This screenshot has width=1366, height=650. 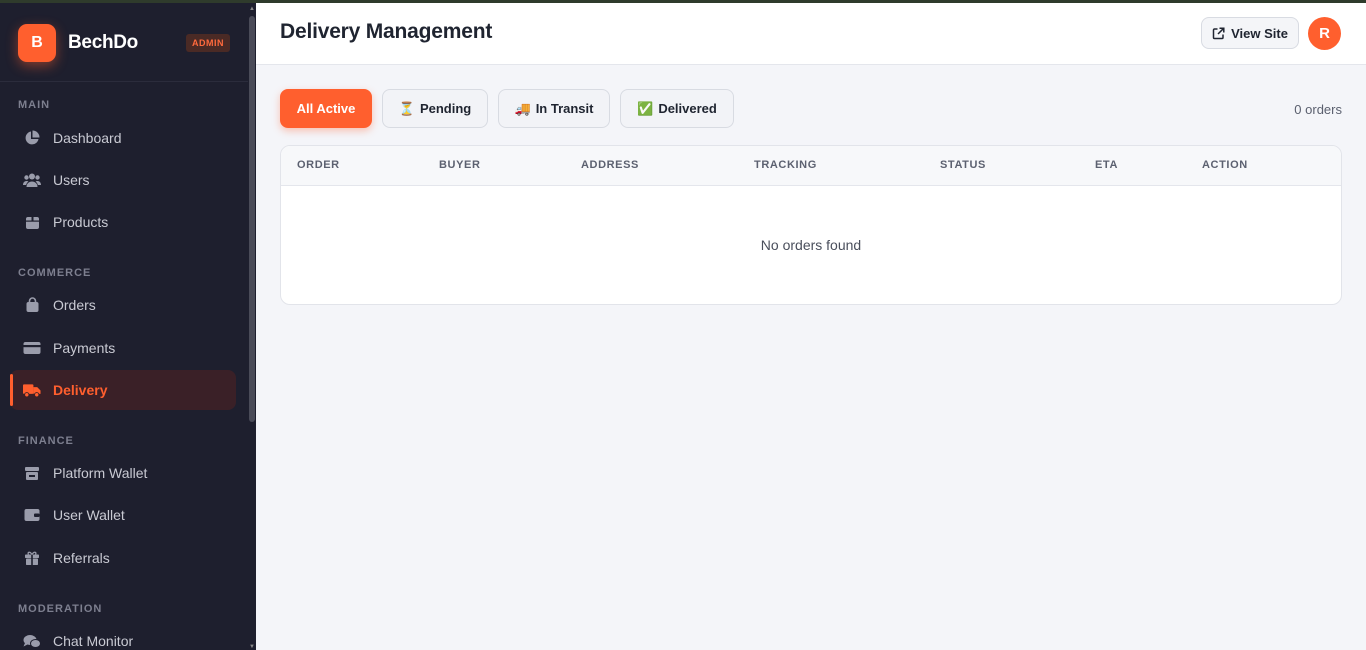 I want to click on scrollbar-thumb, so click(x=252, y=219).